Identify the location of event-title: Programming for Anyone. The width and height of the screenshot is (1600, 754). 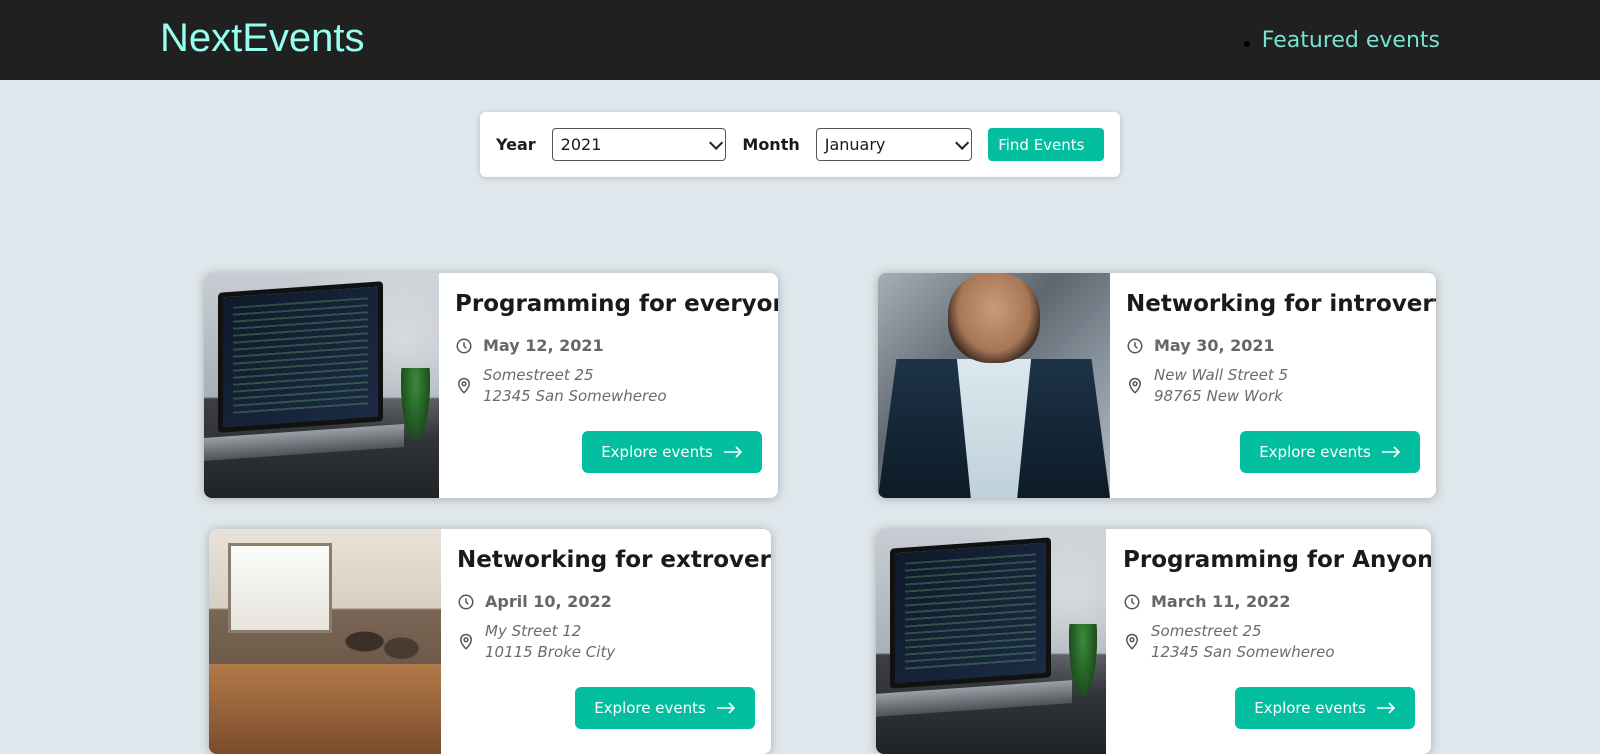
(1277, 560).